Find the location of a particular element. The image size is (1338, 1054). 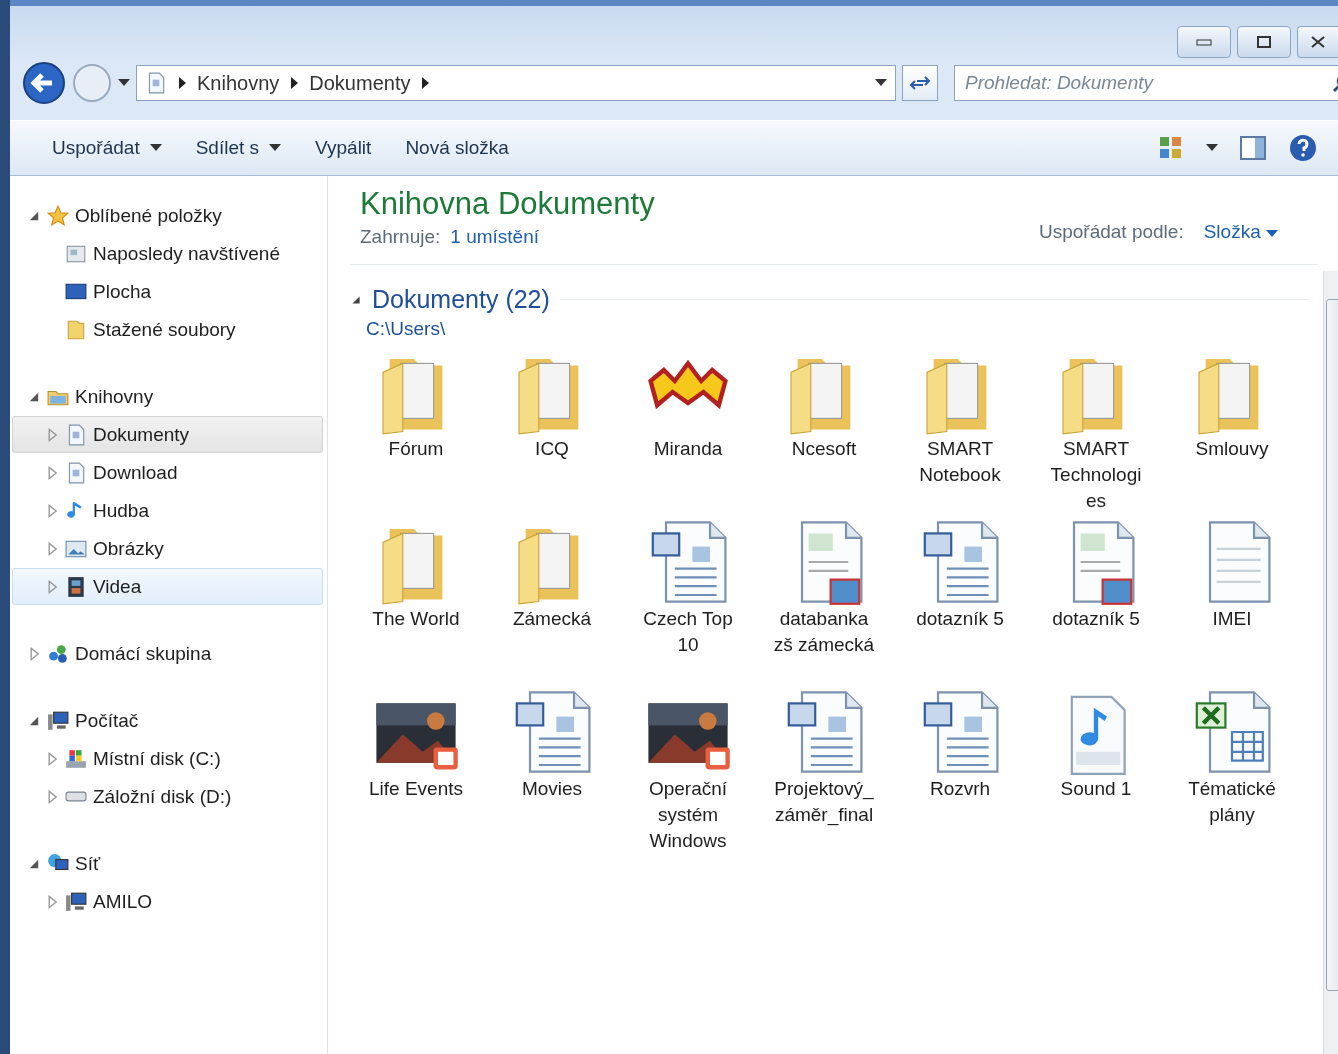

breadcrumb: Knihovny is located at coordinates (238, 83).